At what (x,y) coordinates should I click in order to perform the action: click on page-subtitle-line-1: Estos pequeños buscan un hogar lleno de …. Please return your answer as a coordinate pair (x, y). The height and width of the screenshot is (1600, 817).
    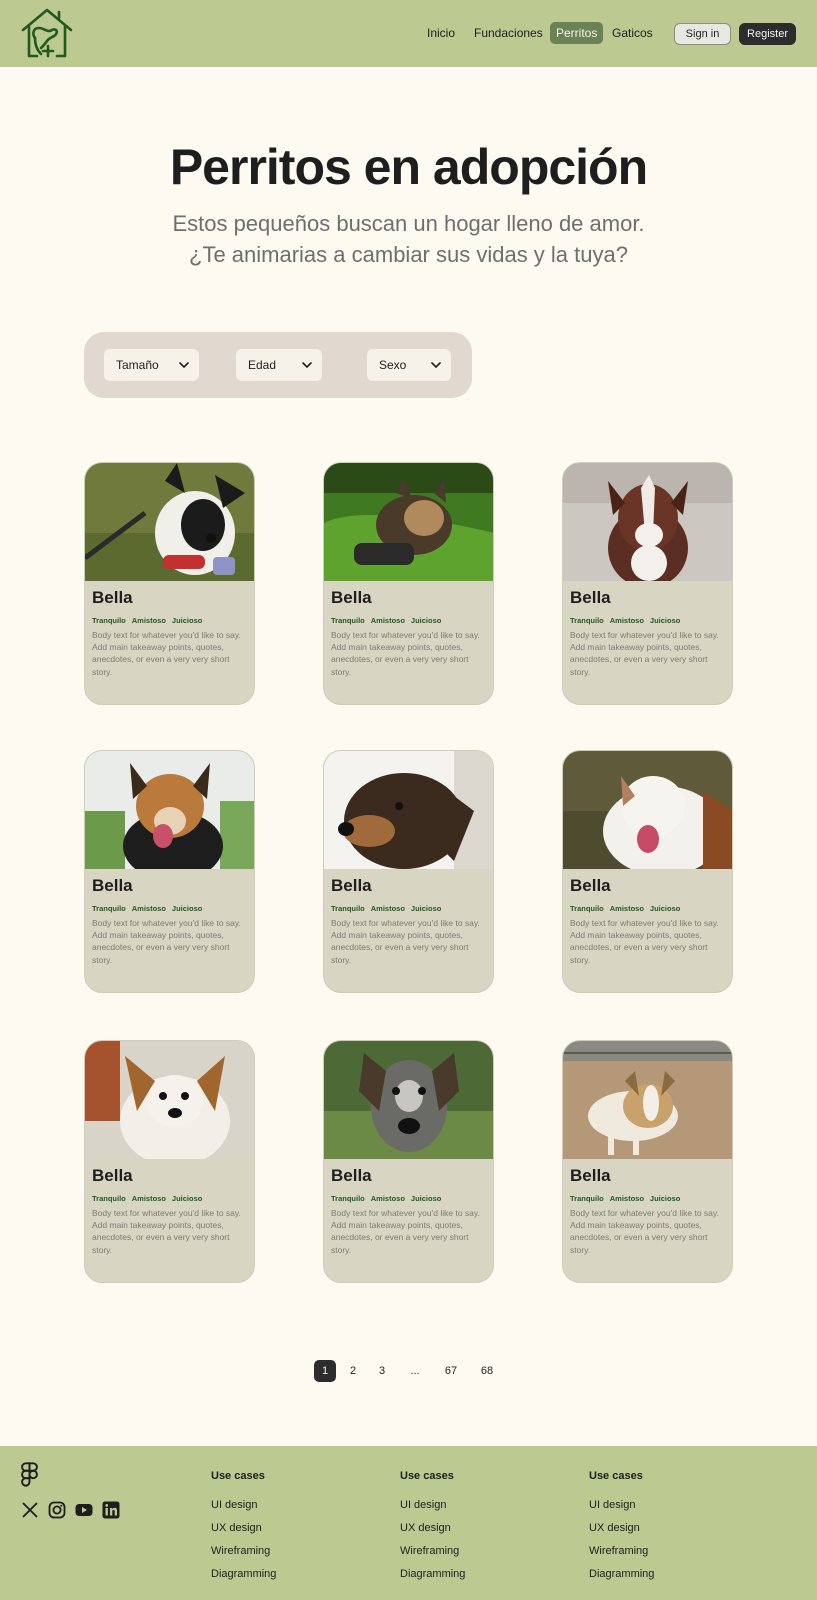
    Looking at the image, I should click on (408, 223).